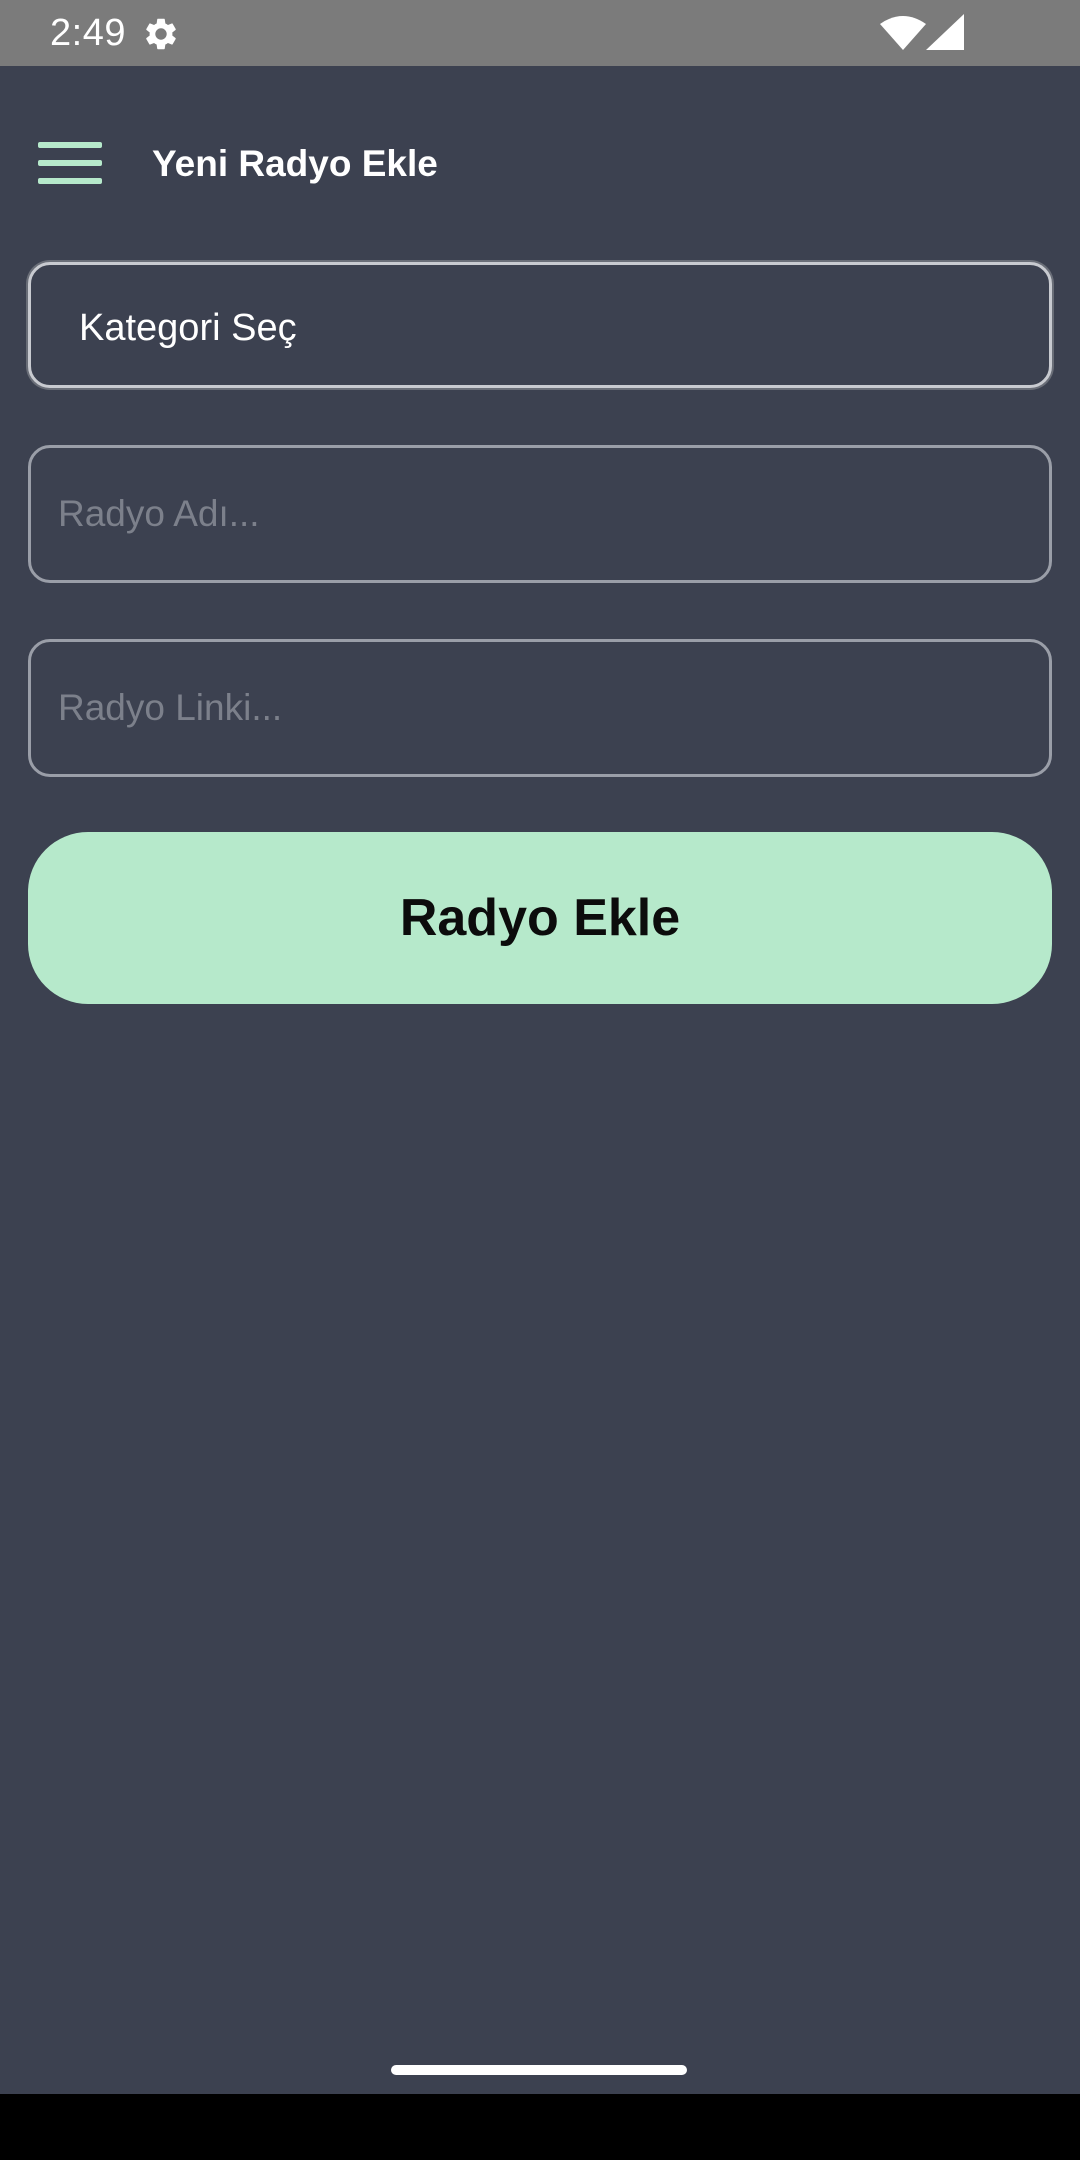 The height and width of the screenshot is (2160, 1080). I want to click on navigation-bar, so click(540, 2127).